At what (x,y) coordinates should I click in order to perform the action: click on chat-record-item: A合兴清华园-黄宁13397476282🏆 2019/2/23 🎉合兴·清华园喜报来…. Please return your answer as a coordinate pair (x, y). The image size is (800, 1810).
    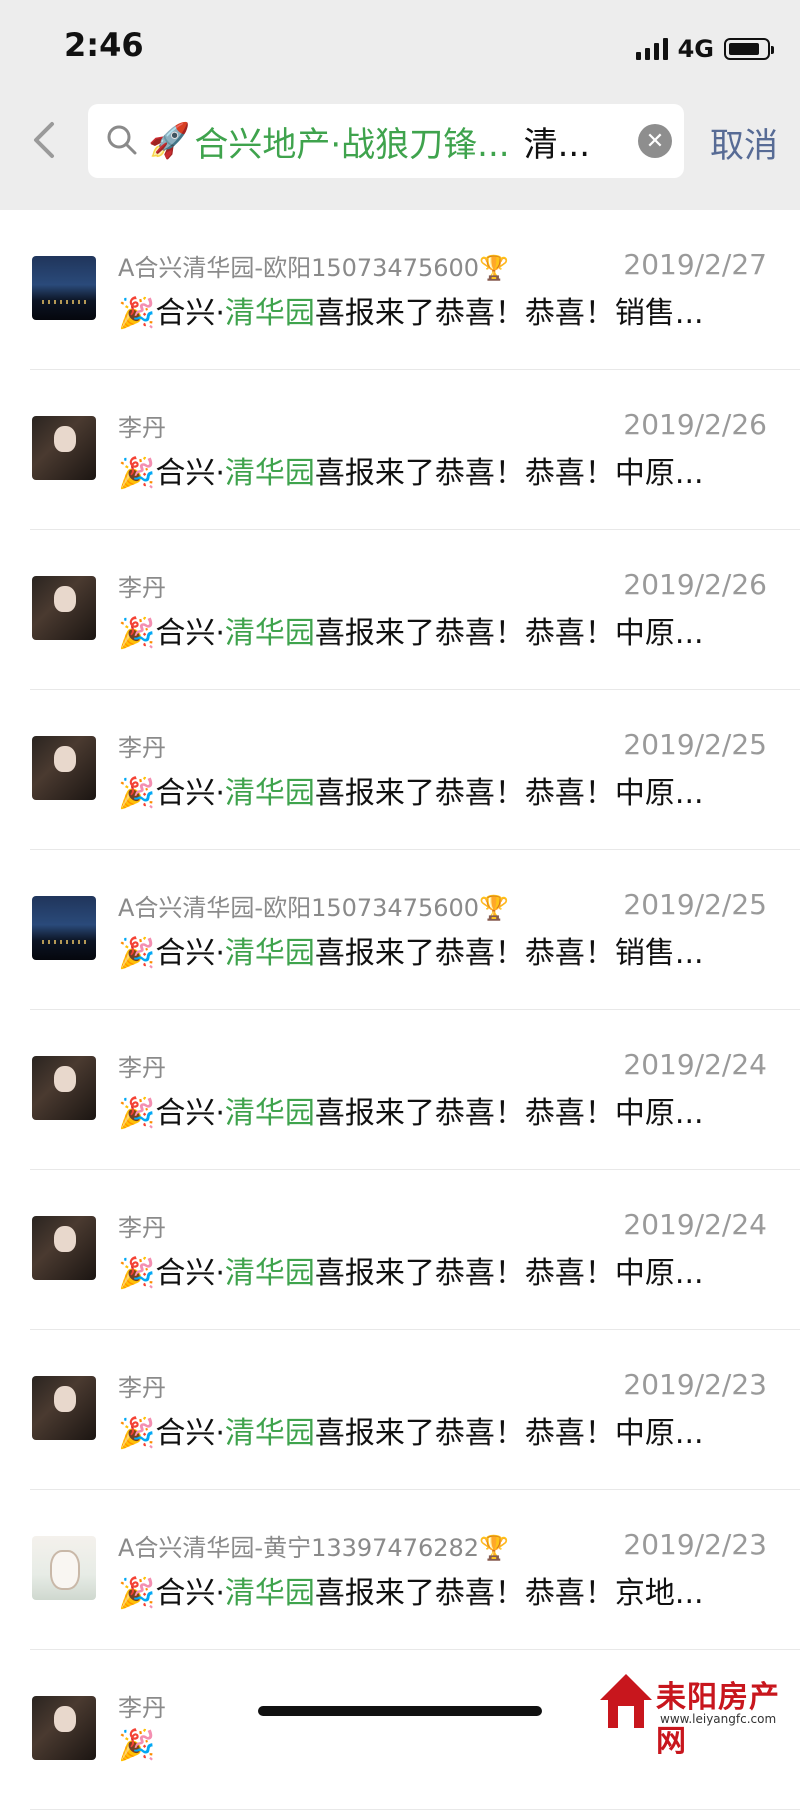
    Looking at the image, I should click on (400, 1570).